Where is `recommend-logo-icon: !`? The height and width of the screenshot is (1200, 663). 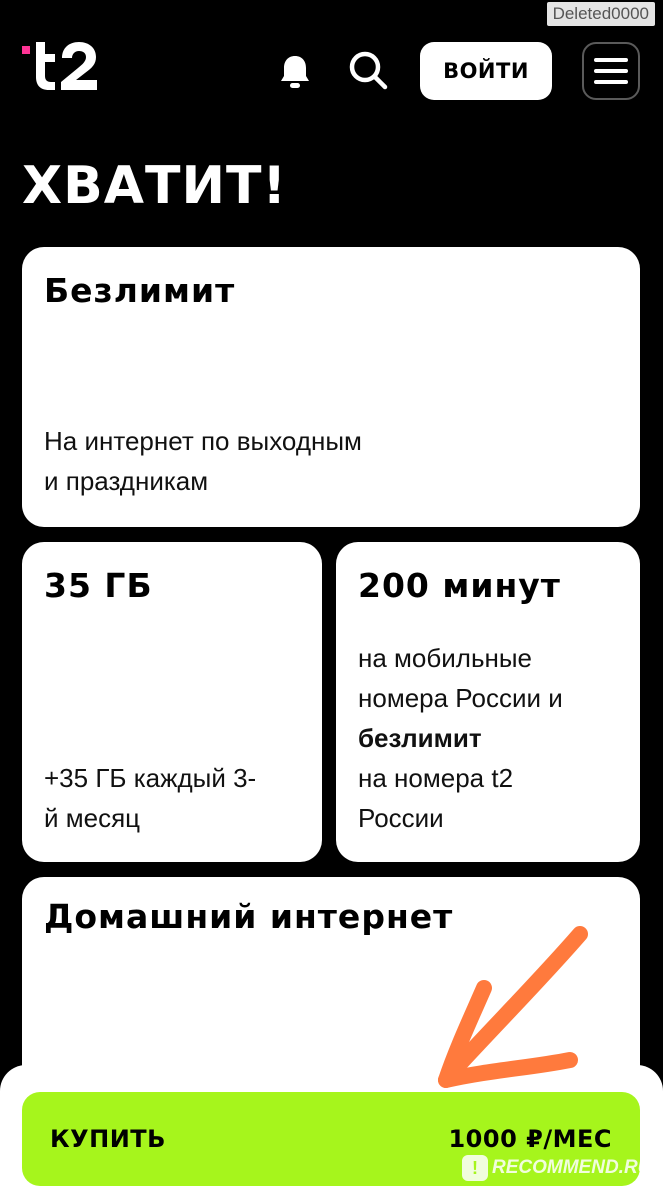 recommend-logo-icon: ! is located at coordinates (475, 1168).